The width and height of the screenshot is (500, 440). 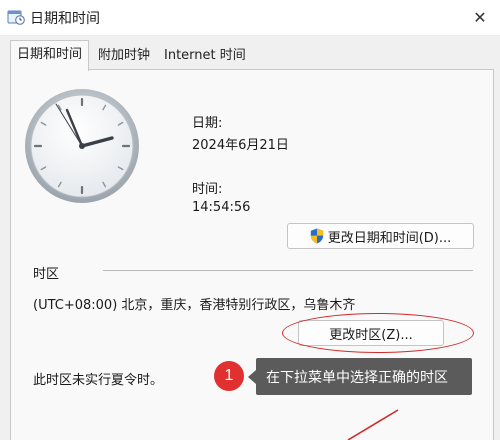 What do you see at coordinates (16, 17) in the screenshot?
I see `calendar-clock-icon` at bounding box center [16, 17].